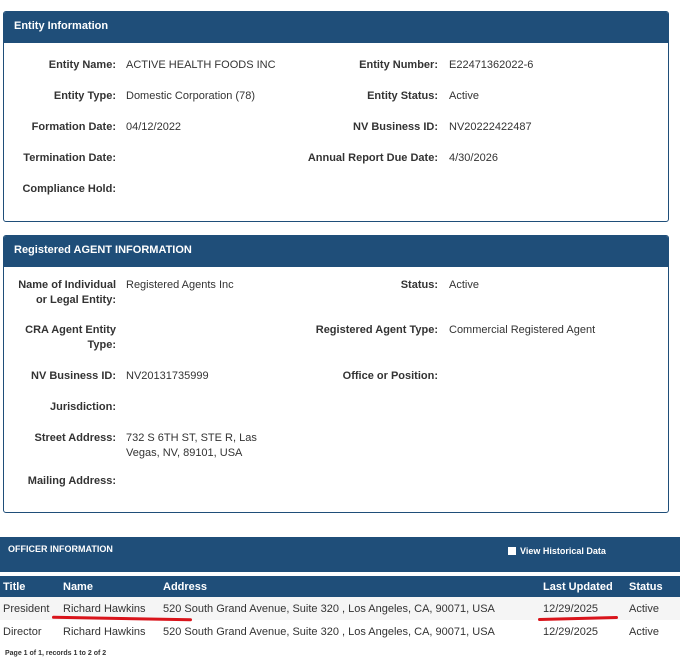  I want to click on column-header-name: Name, so click(110, 586).